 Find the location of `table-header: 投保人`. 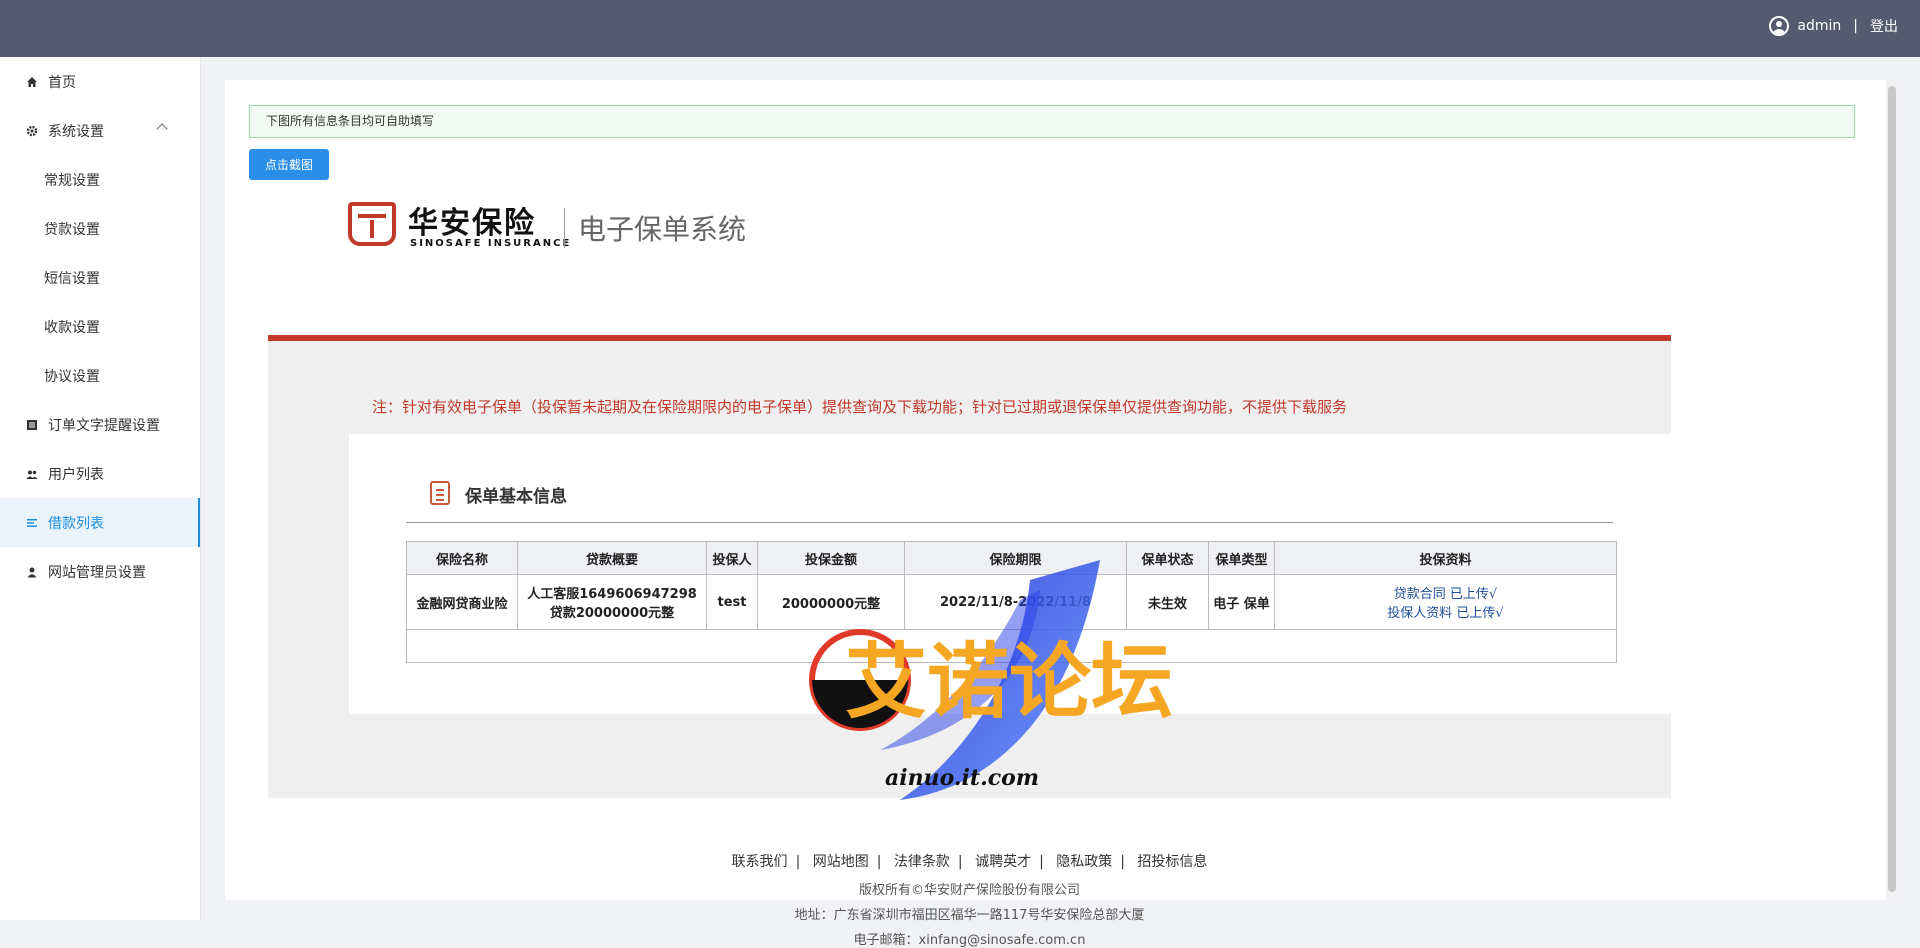

table-header: 投保人 is located at coordinates (732, 558).